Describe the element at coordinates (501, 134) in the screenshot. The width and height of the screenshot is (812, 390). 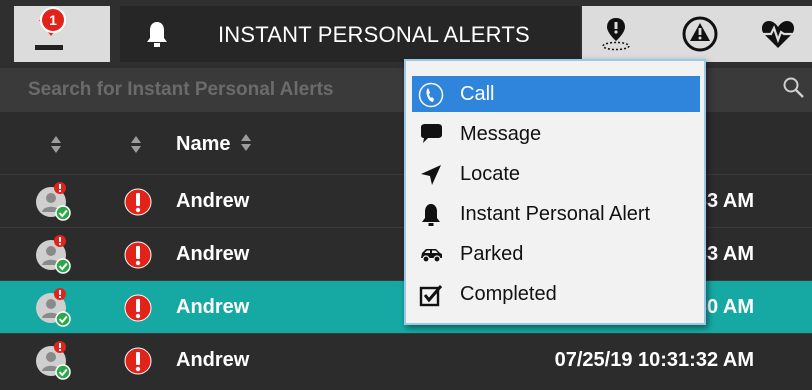
I see `menu-item-label: Message` at that location.